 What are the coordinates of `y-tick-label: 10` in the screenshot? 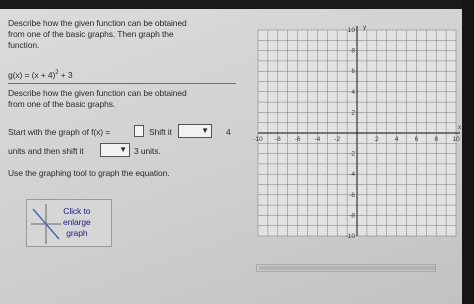 It's located at (352, 30).